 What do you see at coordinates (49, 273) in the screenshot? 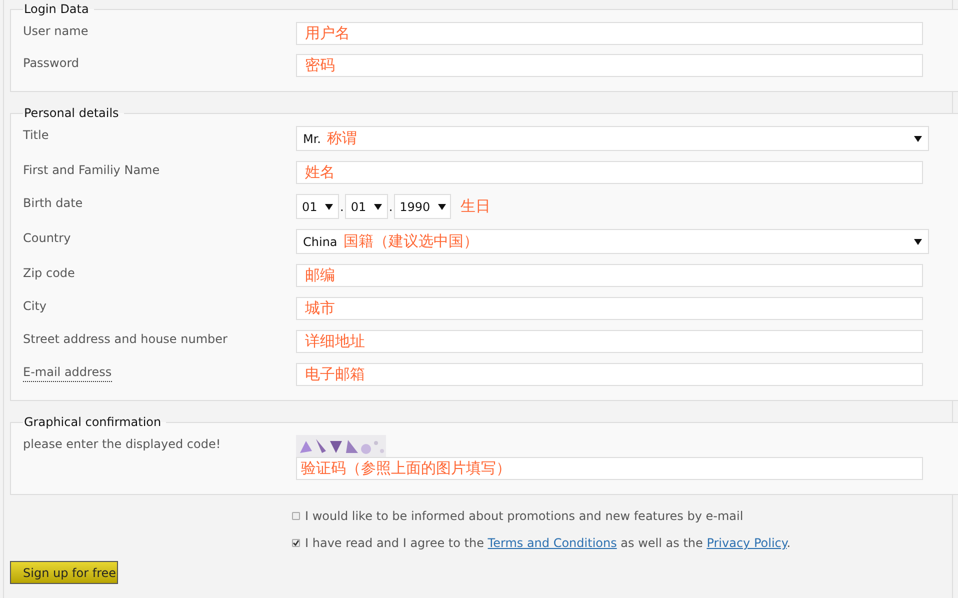
I see `field-label: Zip code` at bounding box center [49, 273].